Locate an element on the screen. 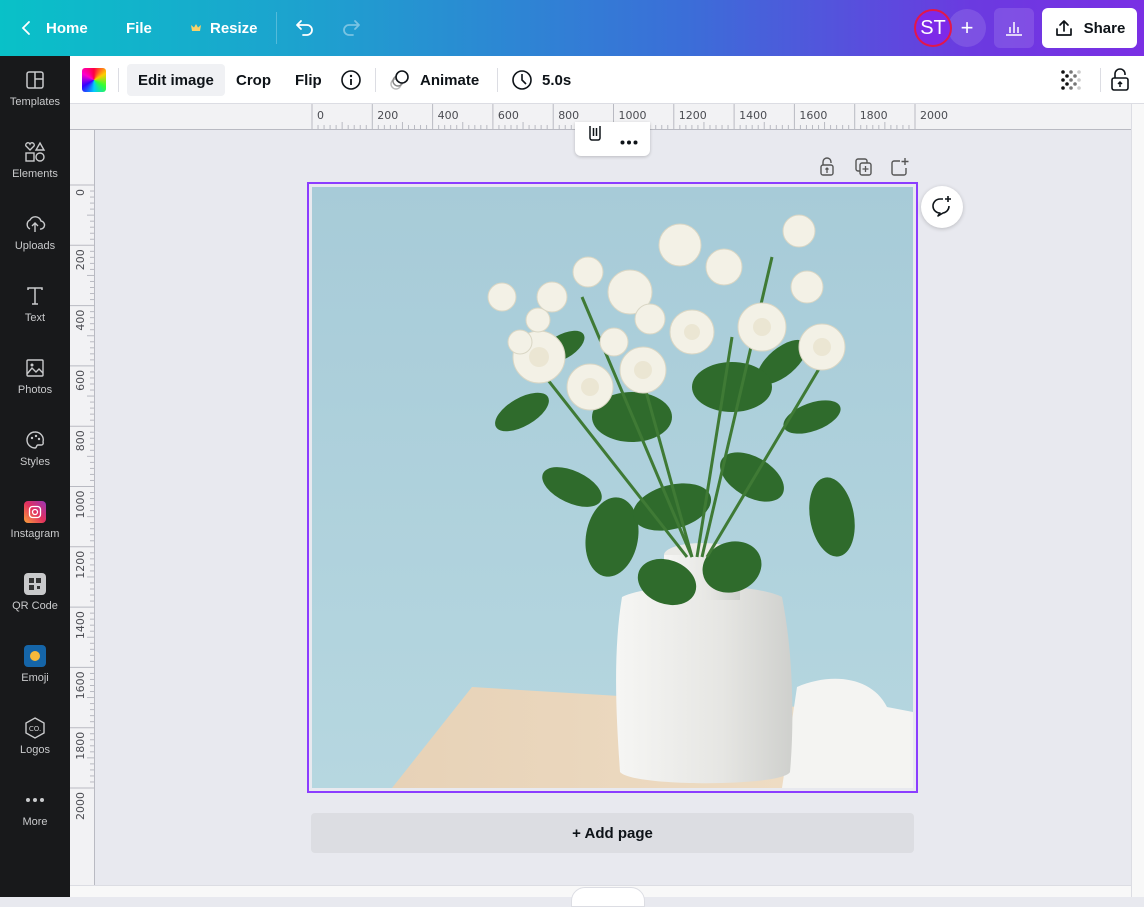  emoji-icon is located at coordinates (35, 656).